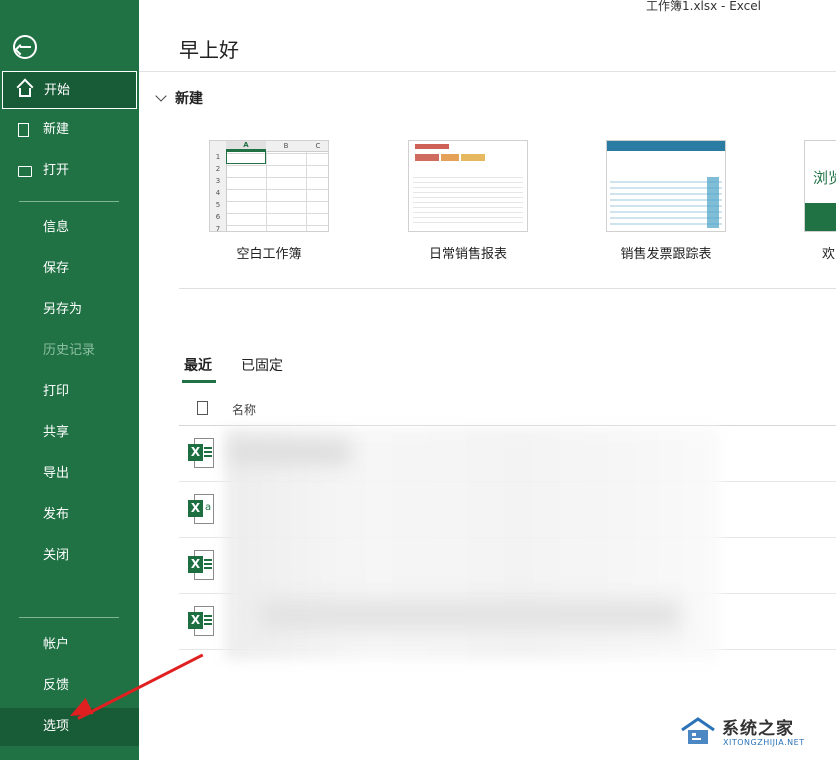 Image resolution: width=836 pixels, height=760 pixels. Describe the element at coordinates (703, 6) in the screenshot. I see `window-title: 工作簿1.xlsx - Excel` at that location.